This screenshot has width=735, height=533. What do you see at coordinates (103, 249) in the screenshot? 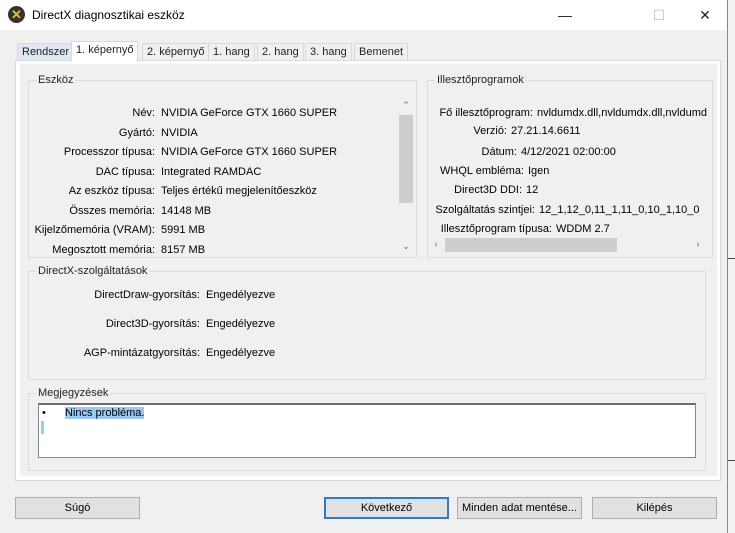
I see `device-label: Megosztott memória:` at bounding box center [103, 249].